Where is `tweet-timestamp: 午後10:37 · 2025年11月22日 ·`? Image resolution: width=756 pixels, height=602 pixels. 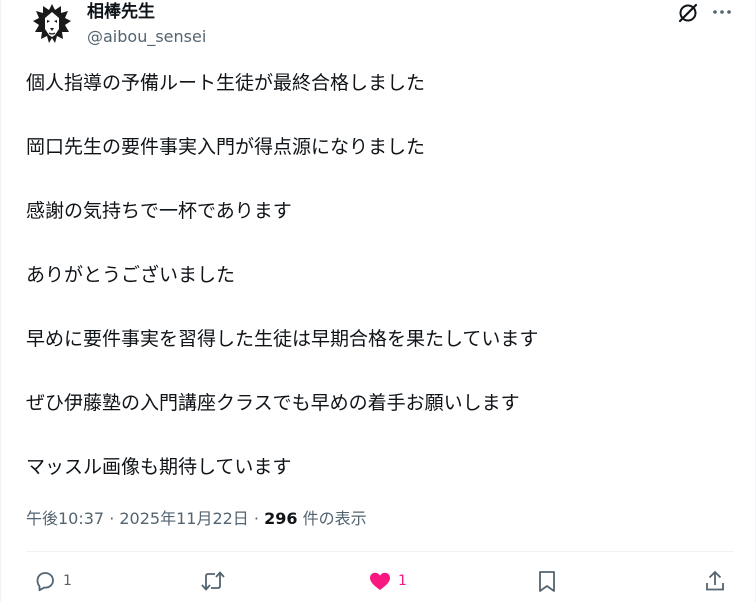
tweet-timestamp: 午後10:37 · 2025年11月22日 · is located at coordinates (145, 518).